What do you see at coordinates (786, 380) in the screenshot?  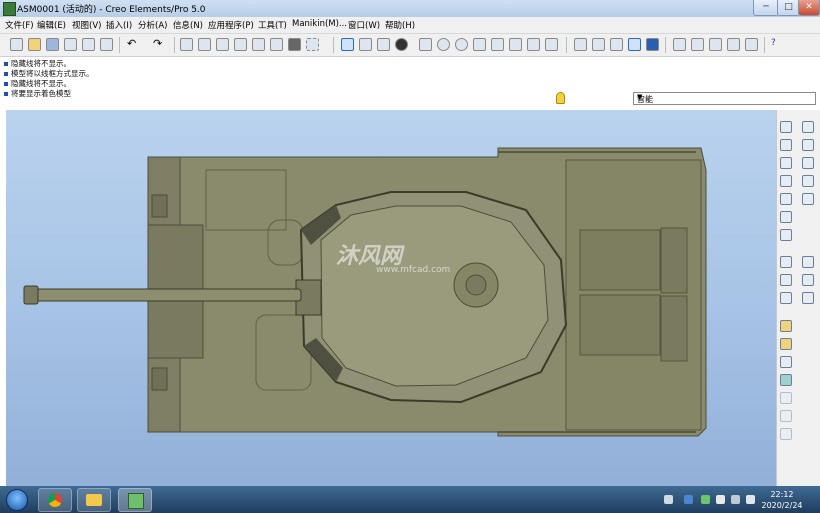 I see `cut-feature-icon` at bounding box center [786, 380].